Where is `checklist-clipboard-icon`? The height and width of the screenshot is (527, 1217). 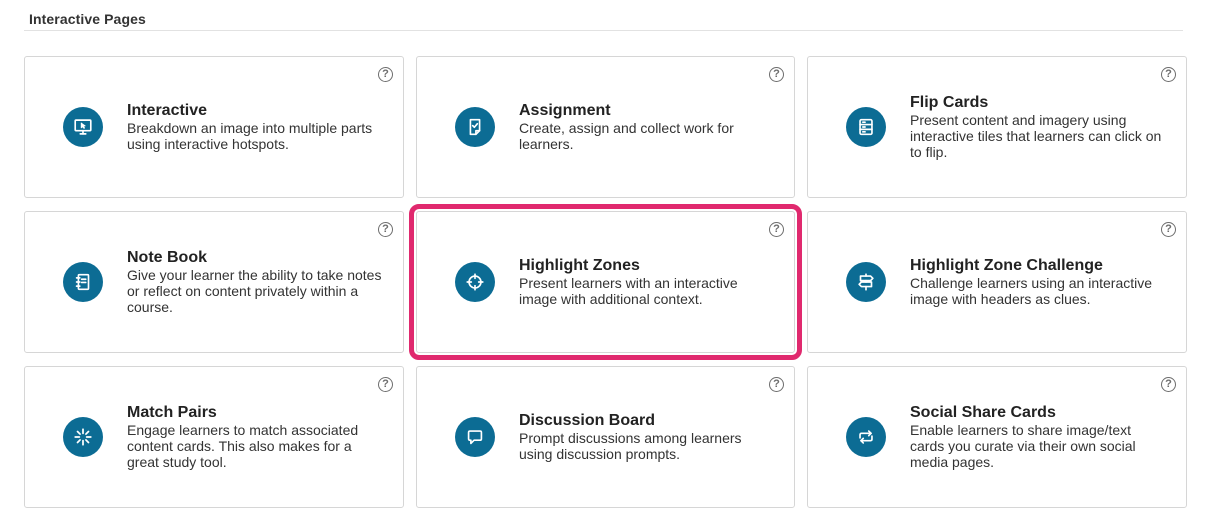
checklist-clipboard-icon is located at coordinates (475, 127).